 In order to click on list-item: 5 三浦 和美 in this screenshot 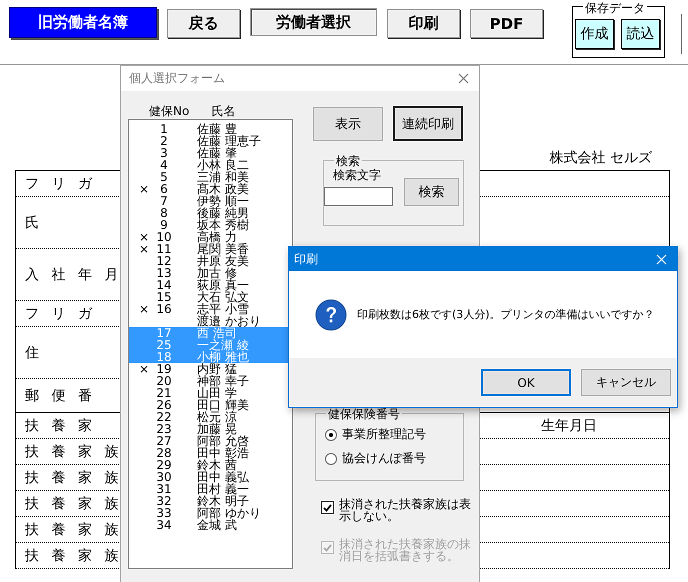, I will do `click(210, 177)`.